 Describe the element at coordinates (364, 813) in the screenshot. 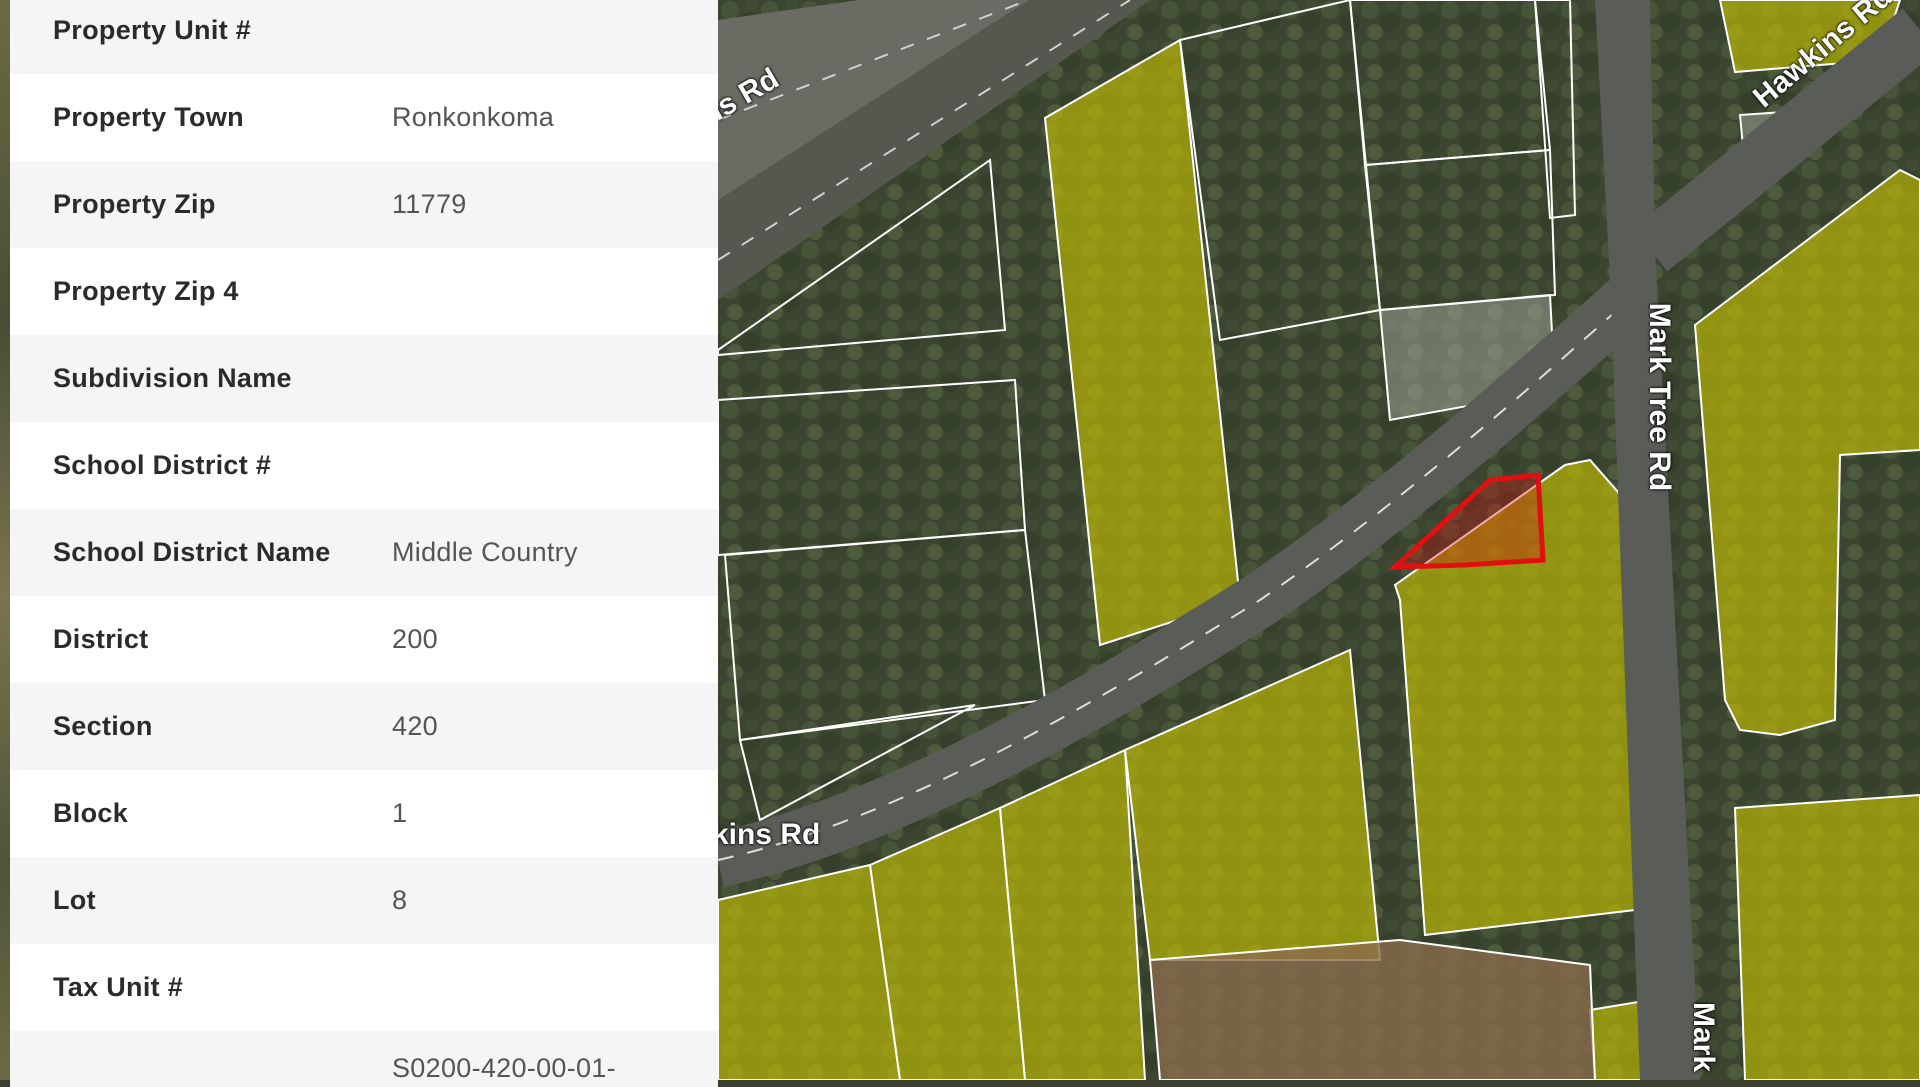

I see `detail-row-block: Block 1` at that location.